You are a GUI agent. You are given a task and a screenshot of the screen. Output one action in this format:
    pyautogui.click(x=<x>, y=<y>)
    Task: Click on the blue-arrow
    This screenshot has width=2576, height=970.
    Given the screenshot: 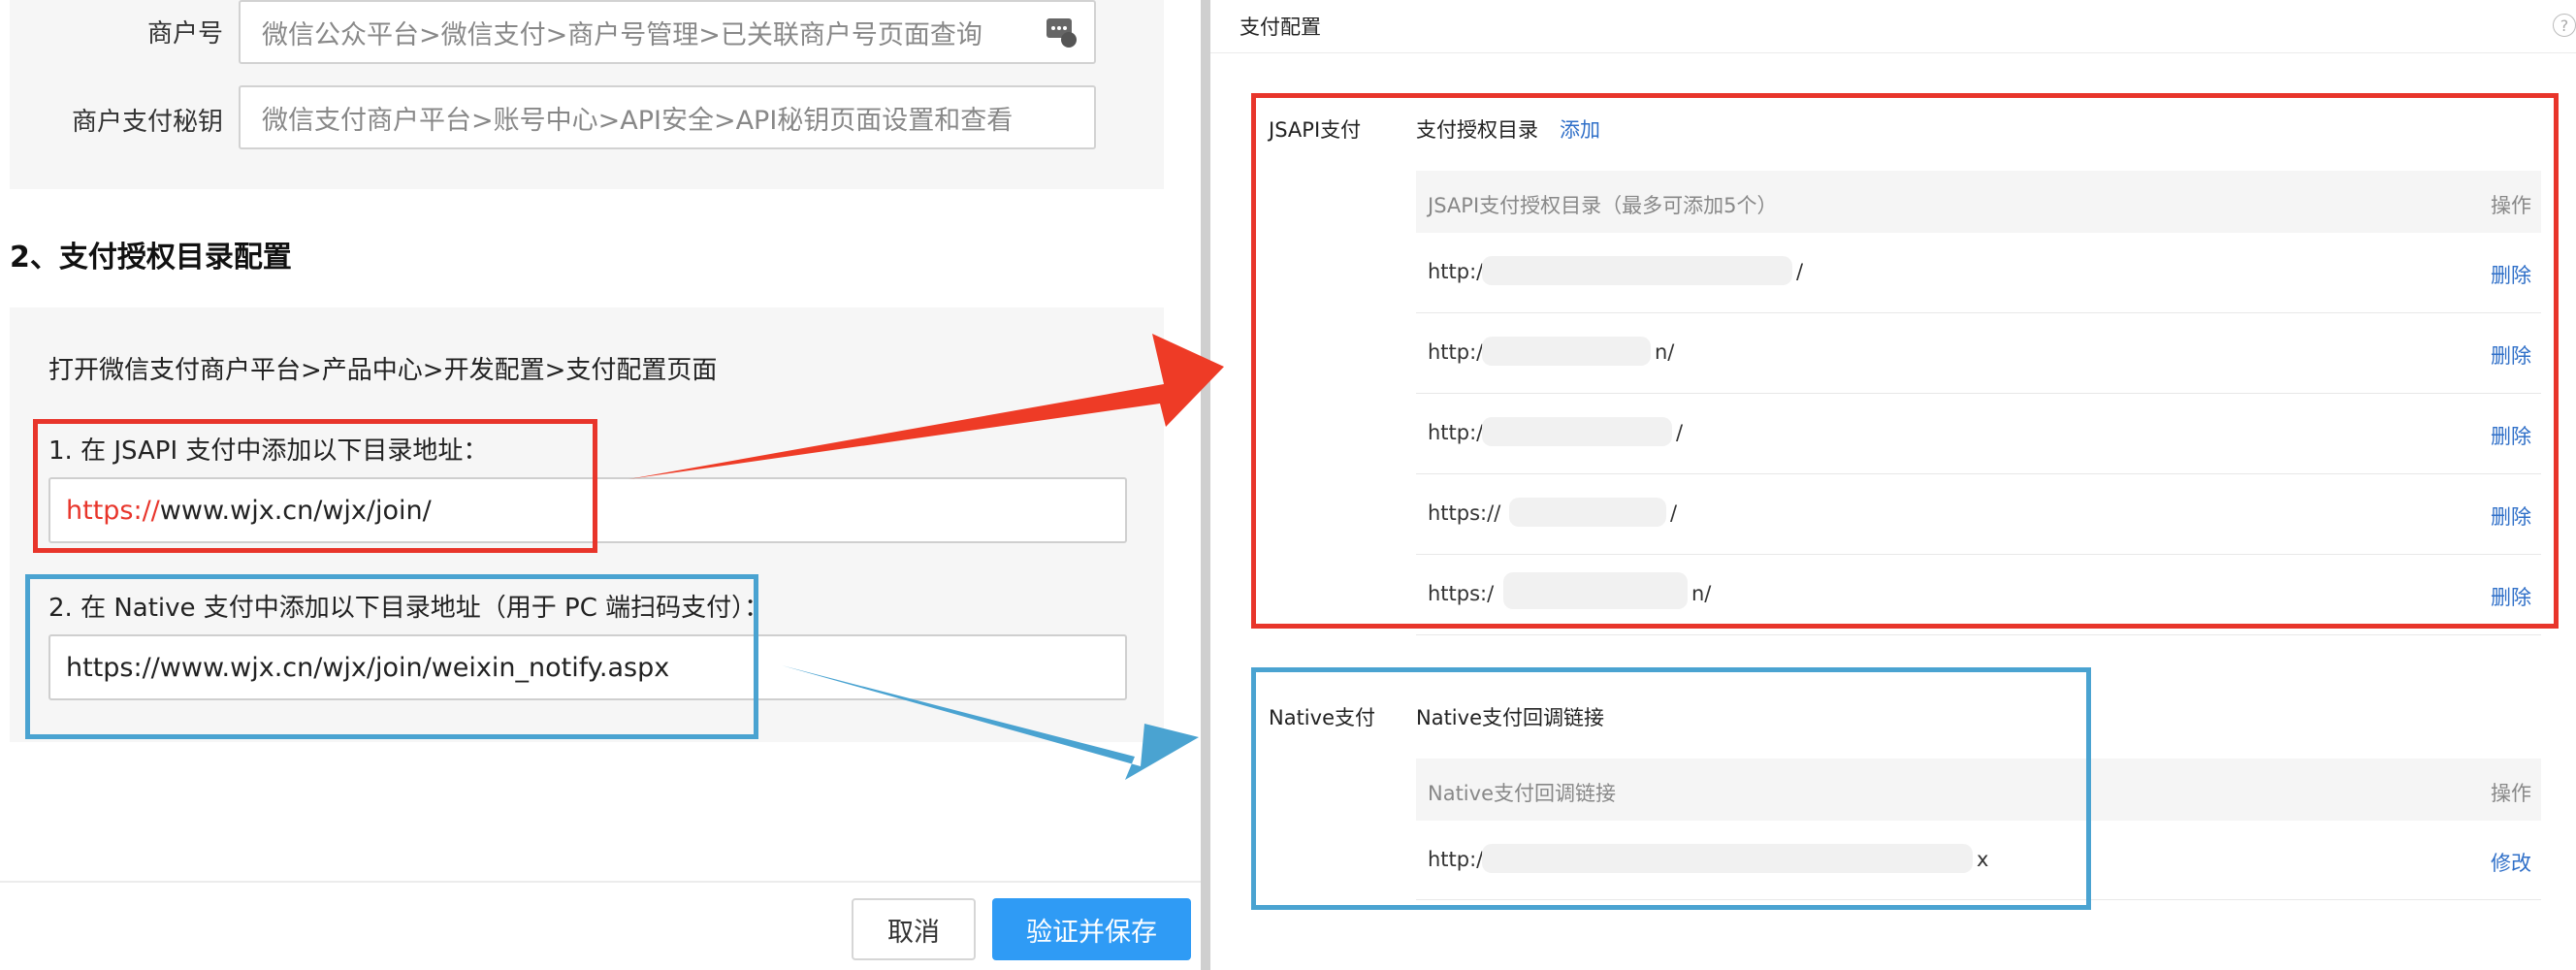 What is the action you would take?
    pyautogui.click(x=990, y=722)
    